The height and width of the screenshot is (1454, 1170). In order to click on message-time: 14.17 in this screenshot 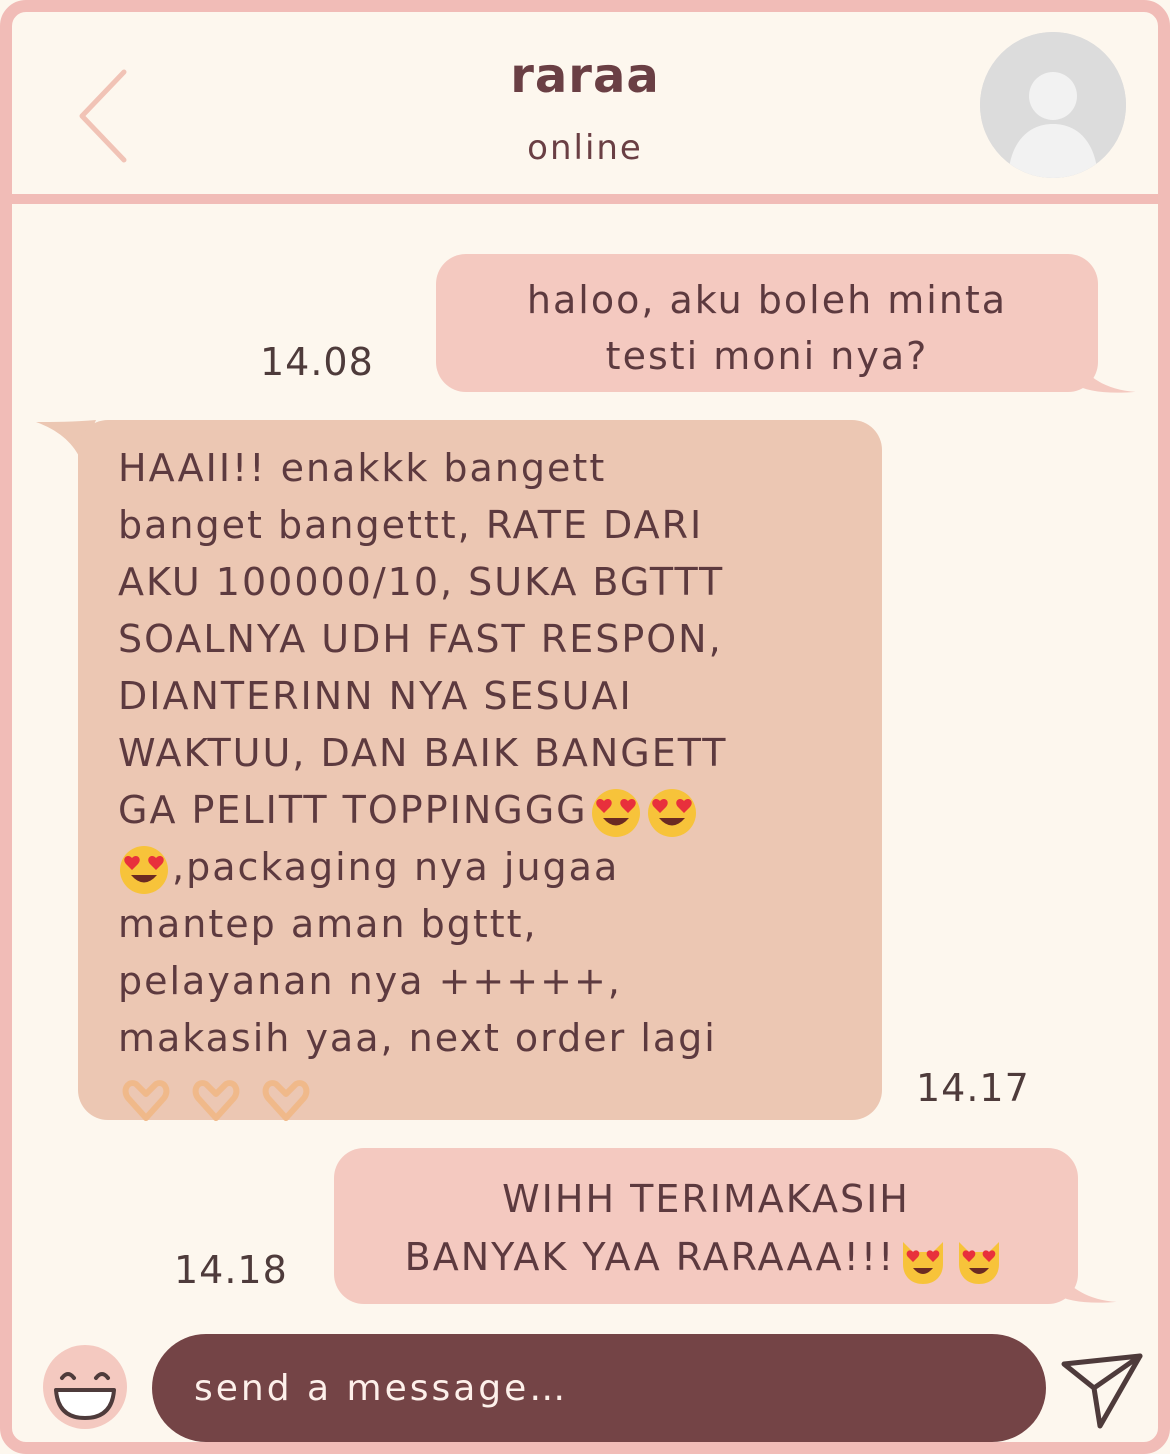, I will do `click(973, 1088)`.